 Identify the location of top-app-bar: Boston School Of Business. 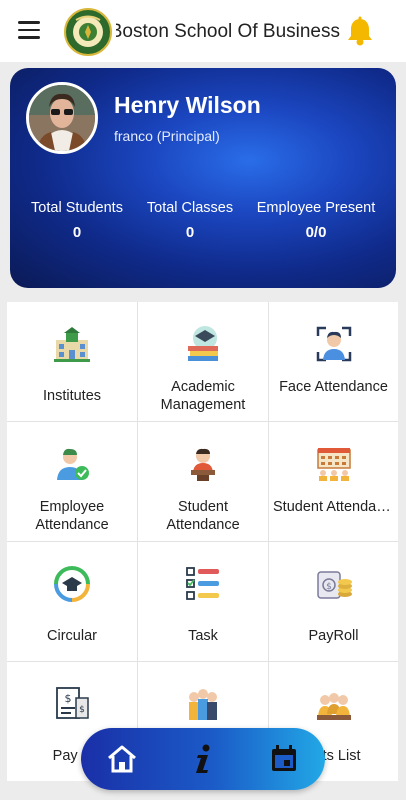
(203, 31).